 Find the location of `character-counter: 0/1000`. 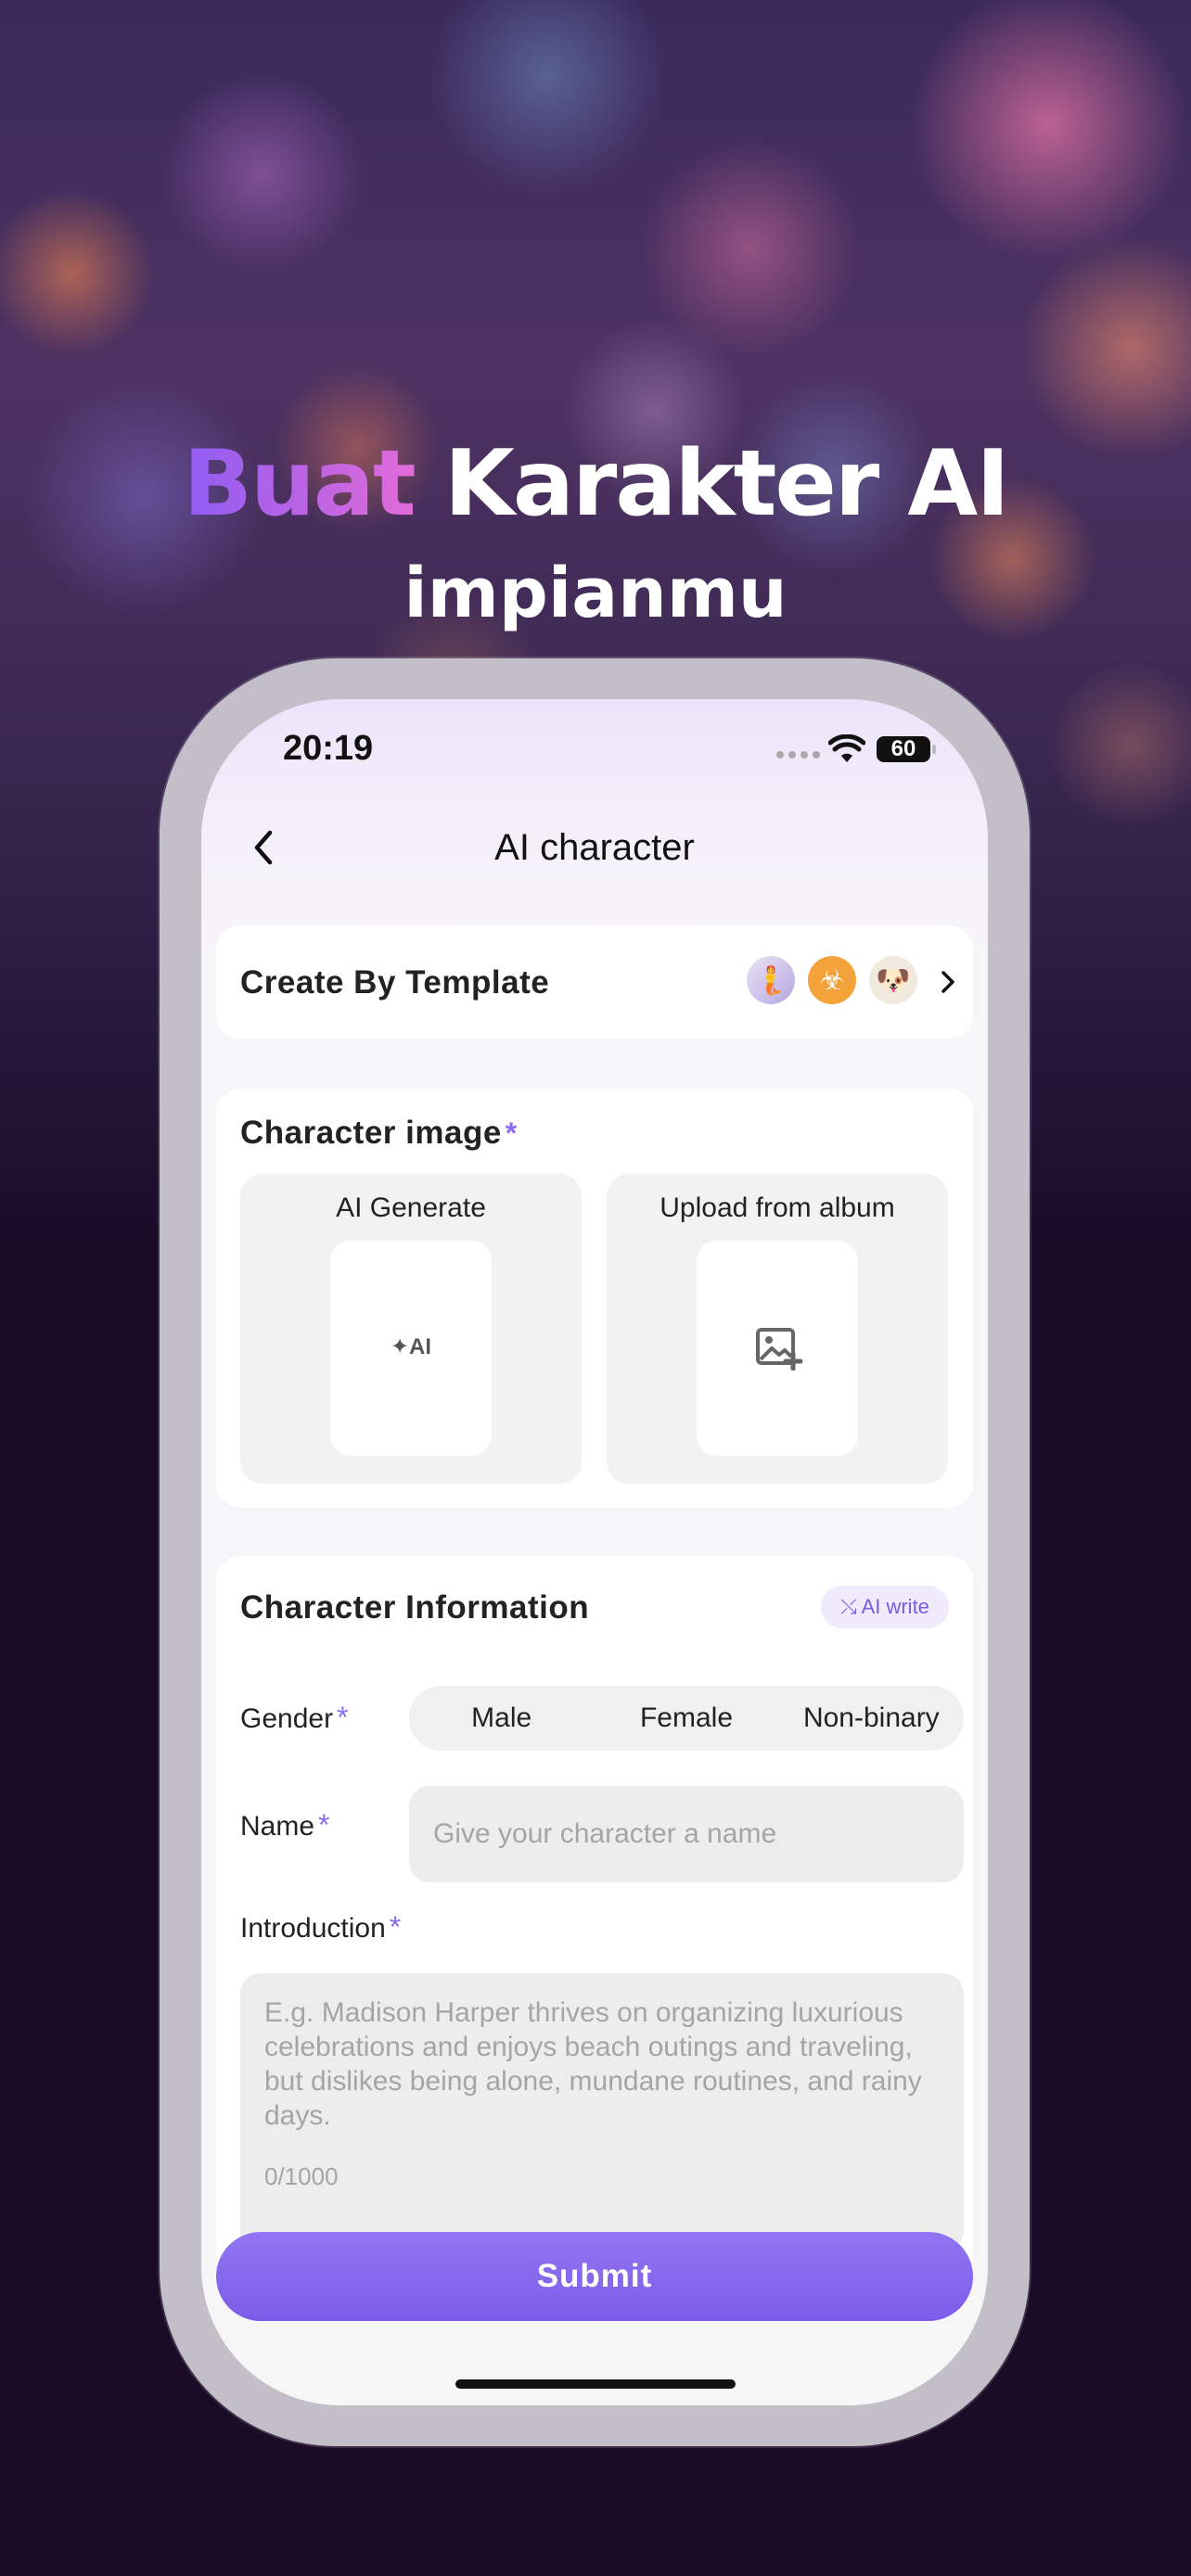

character-counter: 0/1000 is located at coordinates (301, 2176).